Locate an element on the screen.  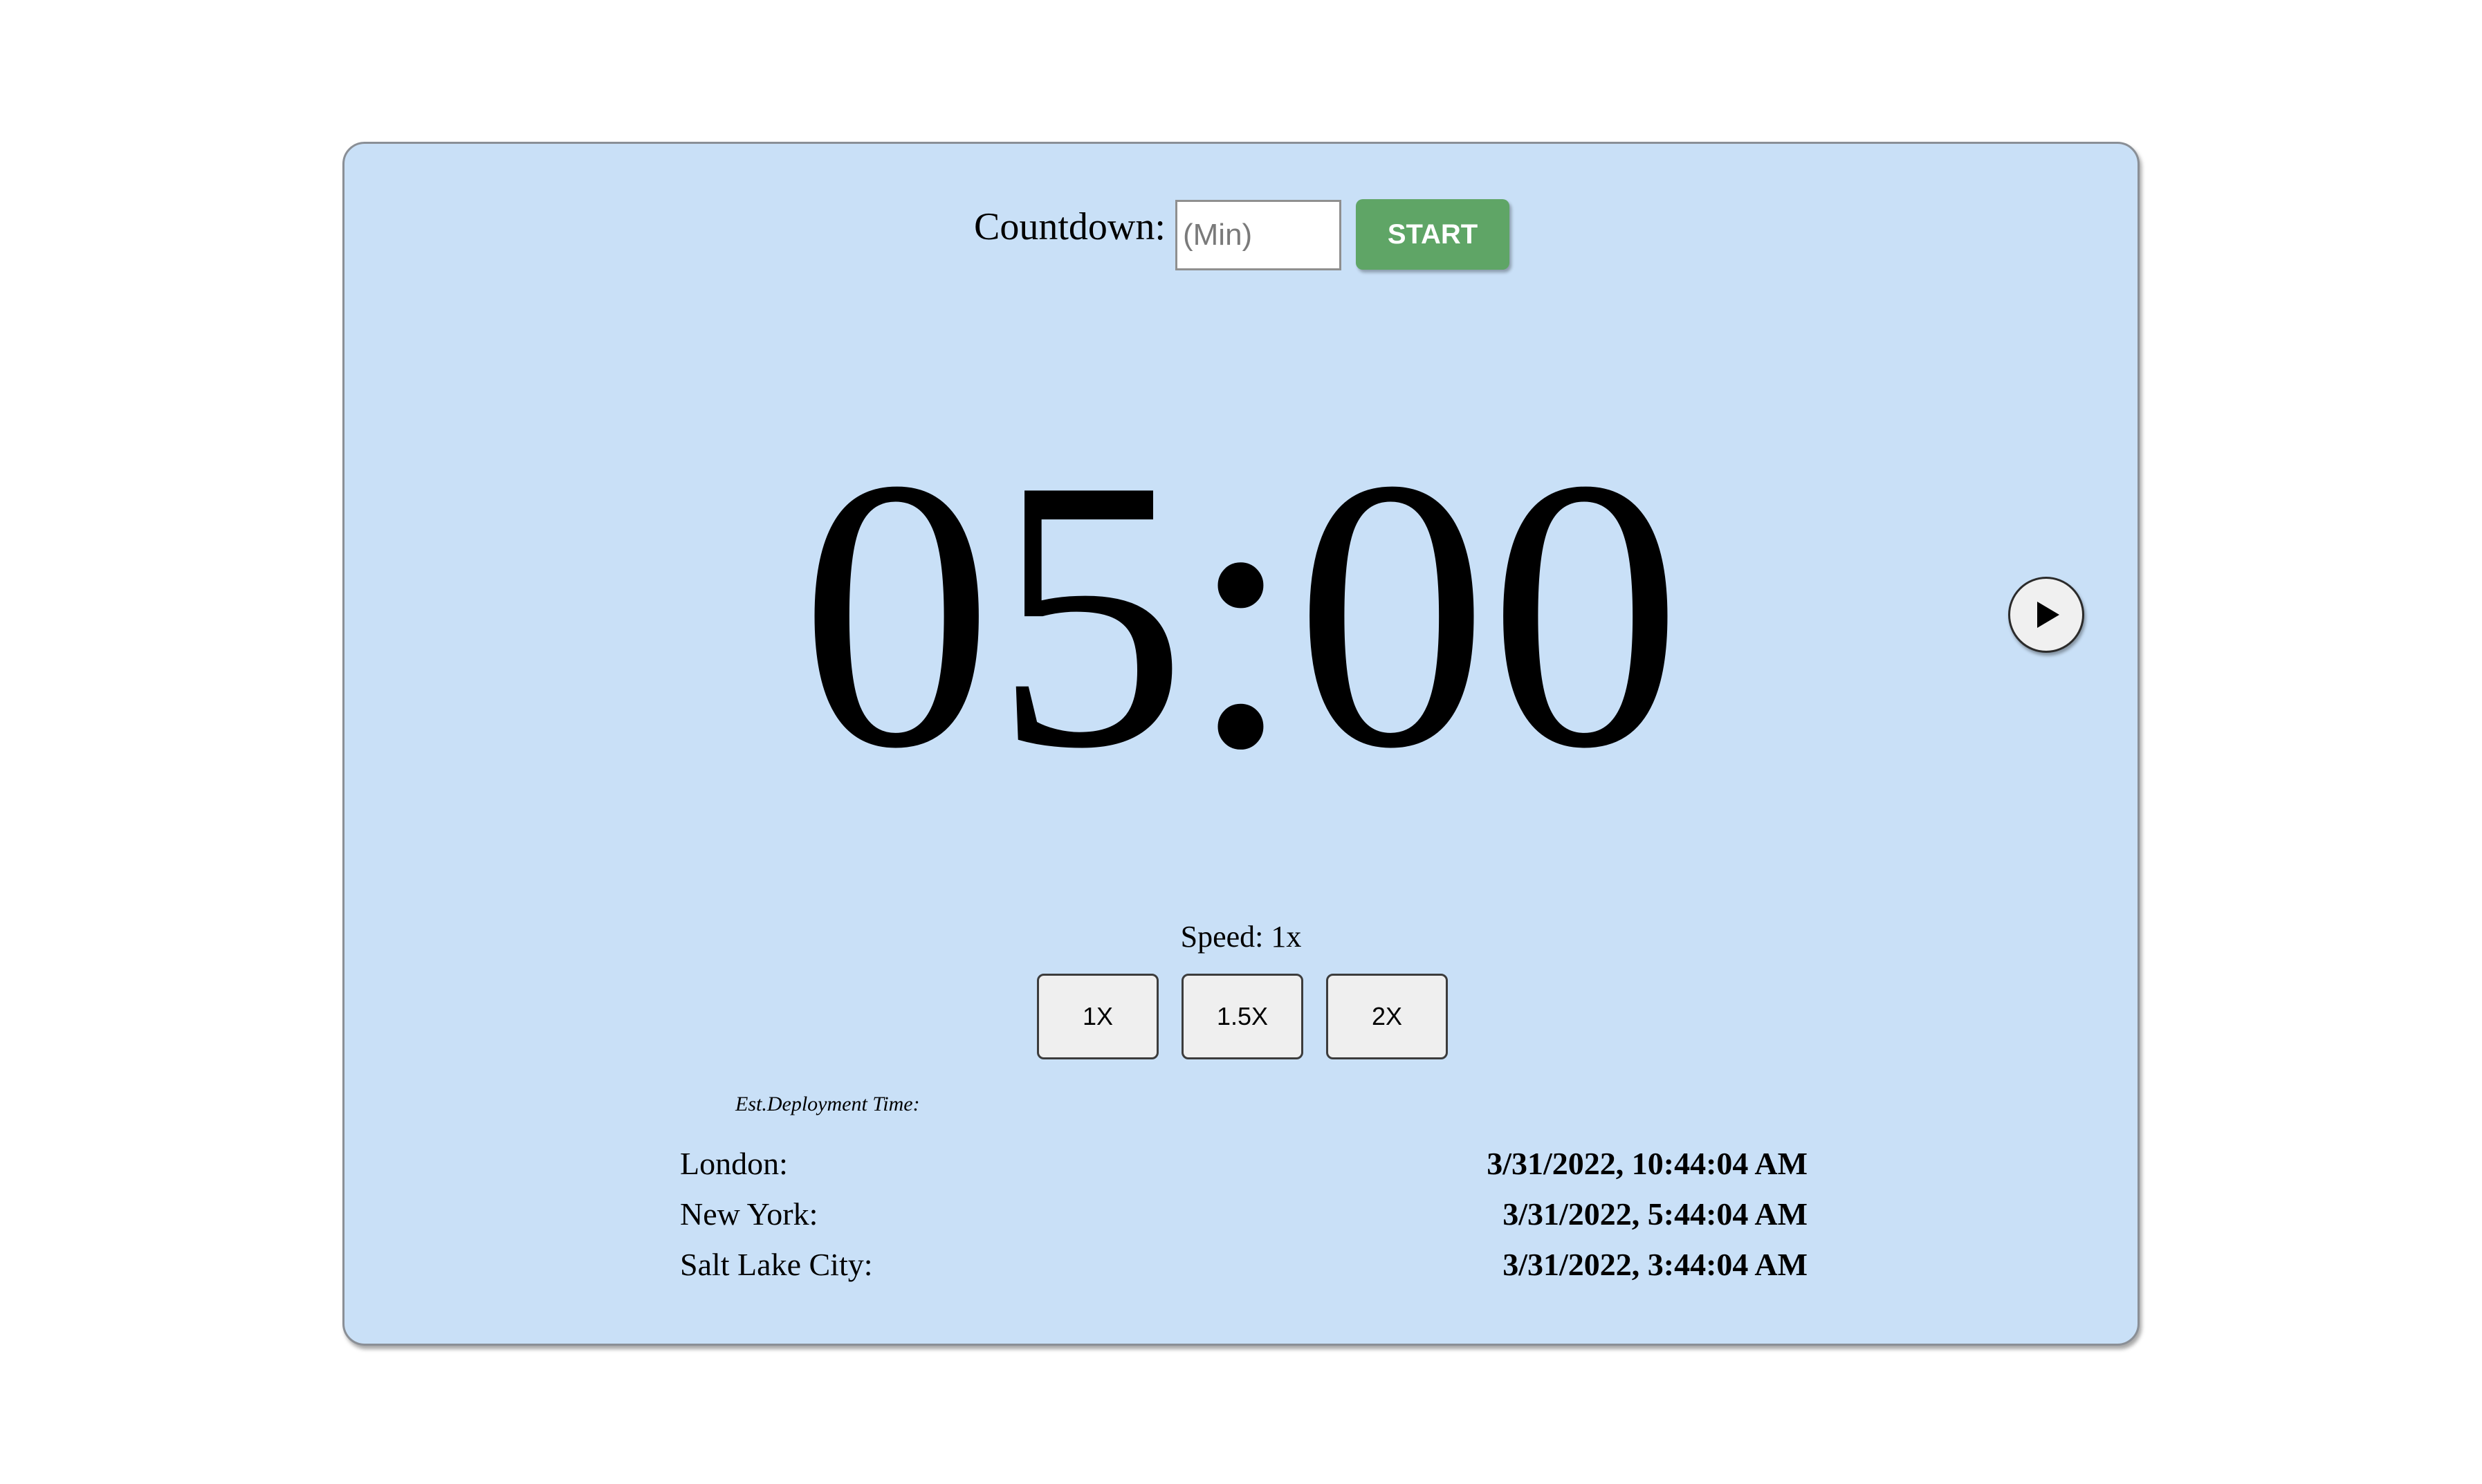
speed-1x-button: 1X is located at coordinates (1098, 1016).